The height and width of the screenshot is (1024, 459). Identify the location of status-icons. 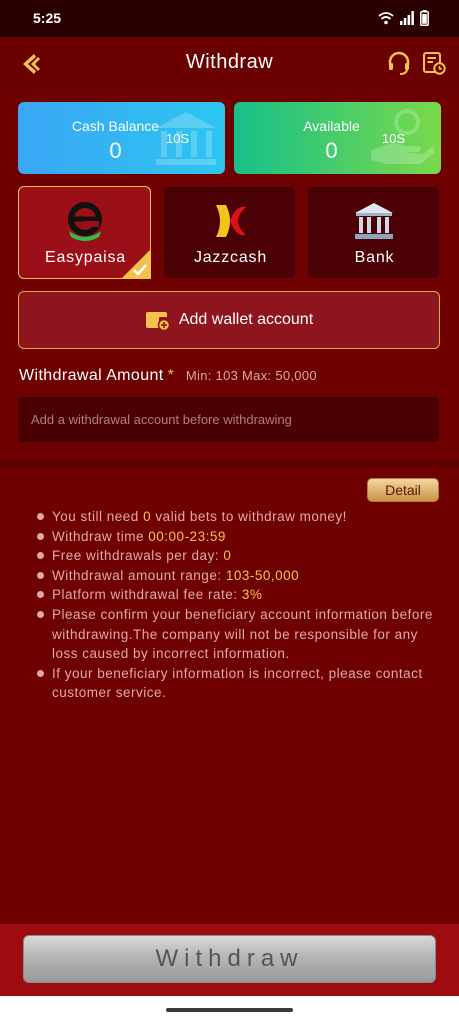
(403, 18).